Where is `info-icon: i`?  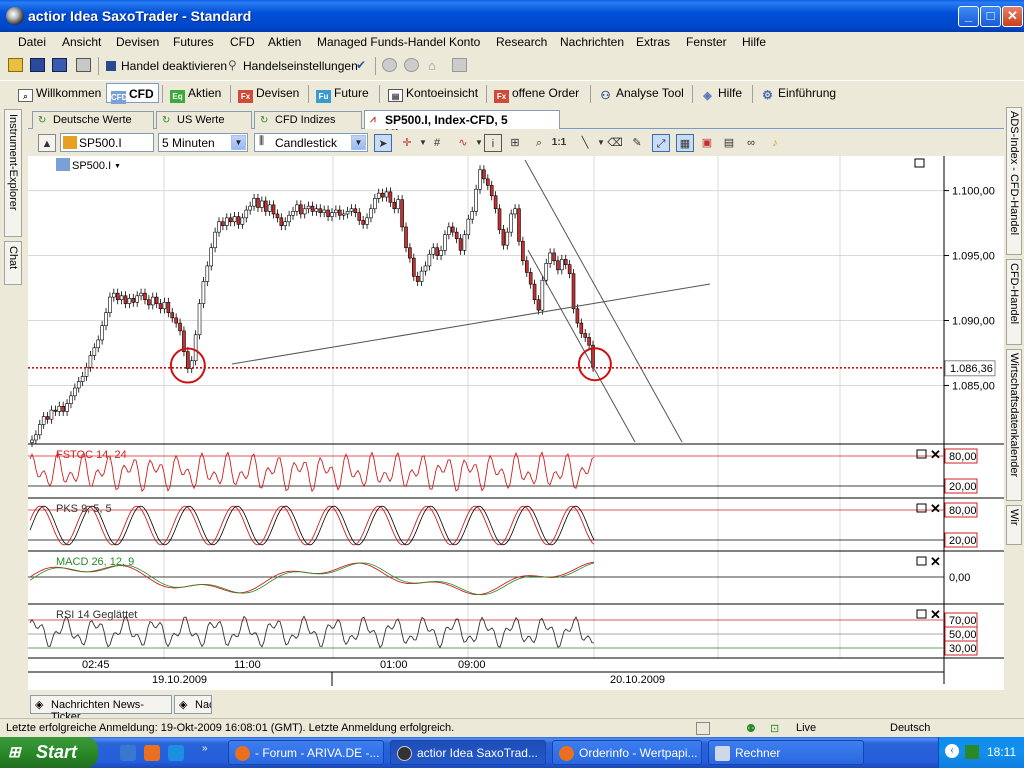 info-icon: i is located at coordinates (493, 143).